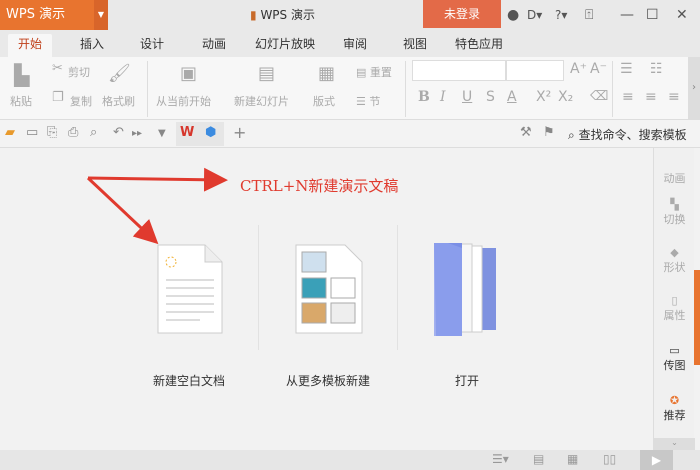 Image resolution: width=700 pixels, height=470 pixels. Describe the element at coordinates (500, 459) in the screenshot. I see `notes-icon: ☰▾` at that location.